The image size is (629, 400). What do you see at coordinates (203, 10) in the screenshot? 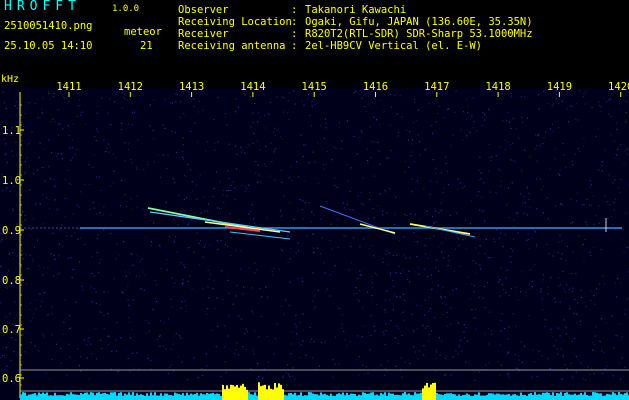
I see `info-key: Observer` at bounding box center [203, 10].